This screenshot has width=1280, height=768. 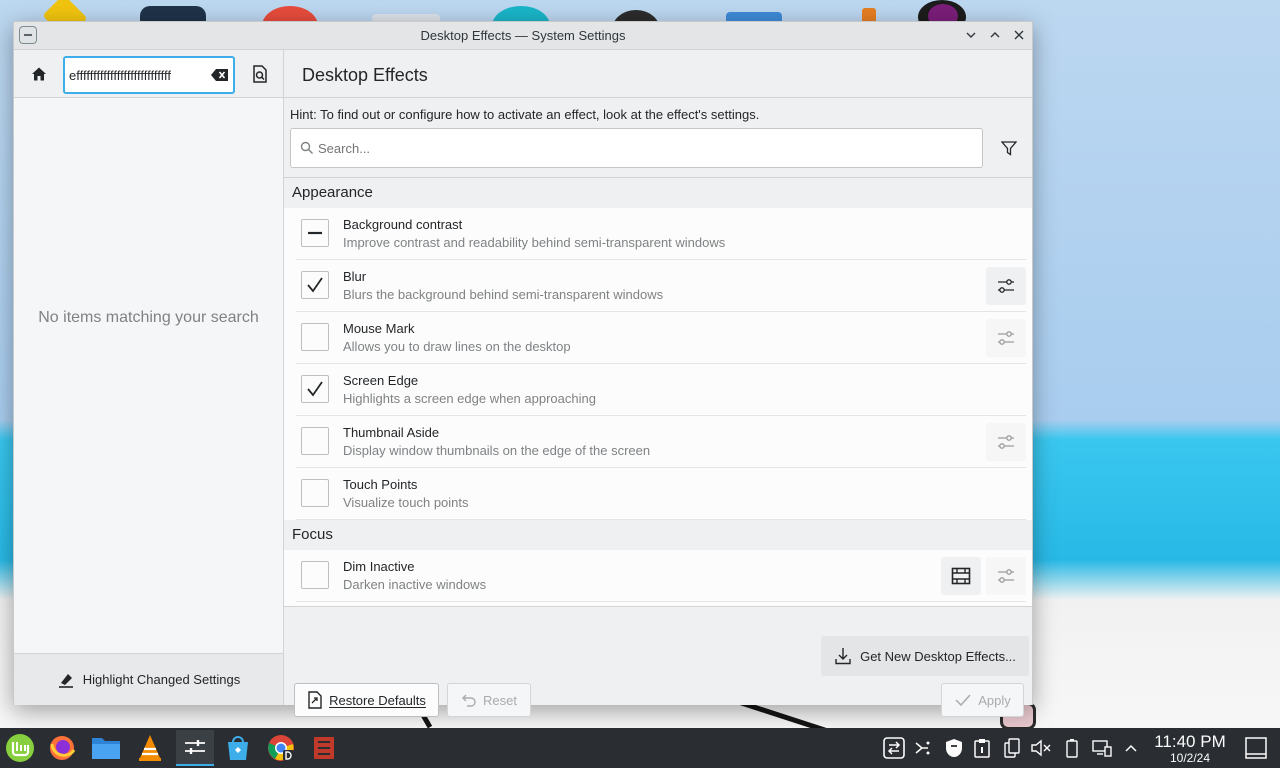 What do you see at coordinates (306, 147) in the screenshot?
I see `search-icon` at bounding box center [306, 147].